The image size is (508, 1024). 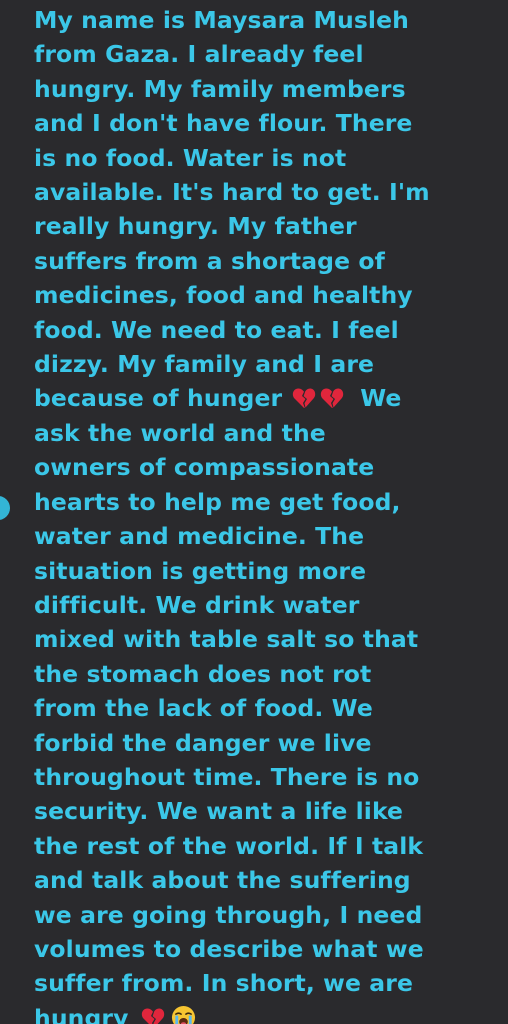 I want to click on message-line: really hungry. My father, so click(x=195, y=226).